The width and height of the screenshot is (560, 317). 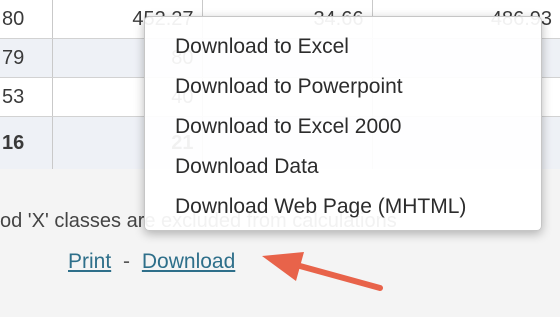 I want to click on table-cell: 16, so click(x=26, y=142).